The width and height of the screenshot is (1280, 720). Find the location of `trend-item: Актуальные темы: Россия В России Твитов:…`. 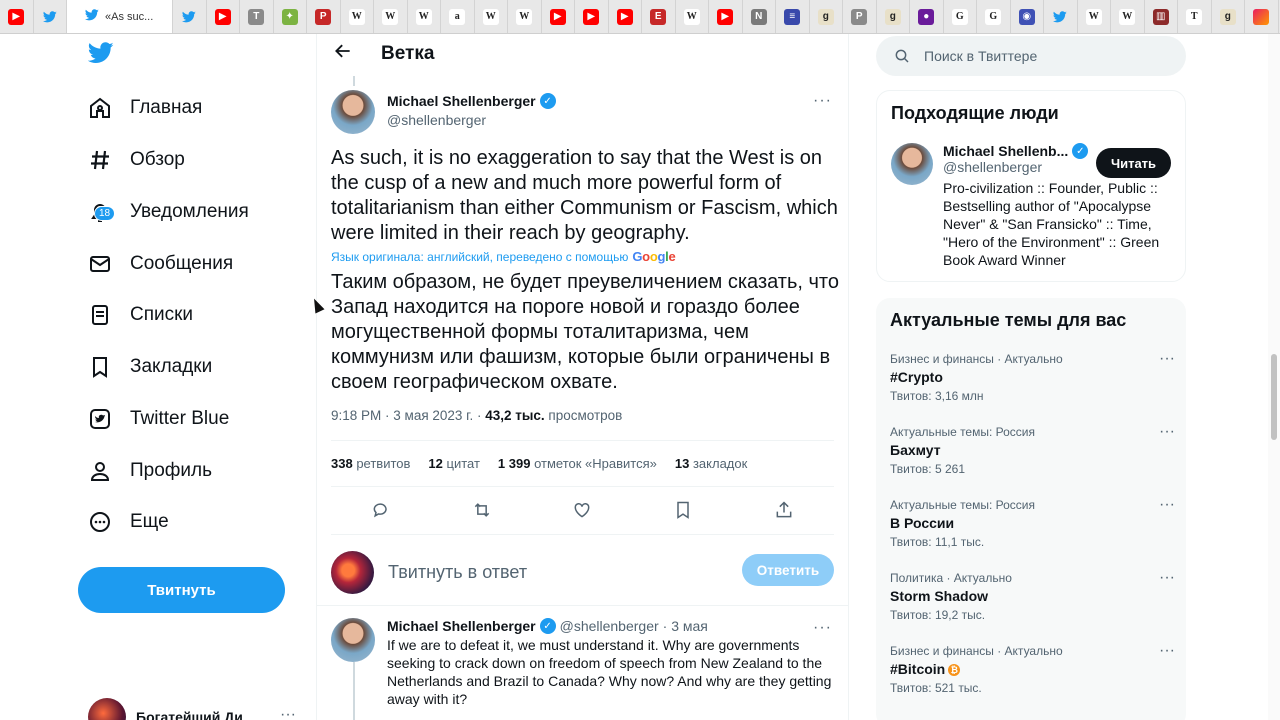

trend-item: Актуальные темы: Россия В России Твитов:… is located at coordinates (1032, 522).